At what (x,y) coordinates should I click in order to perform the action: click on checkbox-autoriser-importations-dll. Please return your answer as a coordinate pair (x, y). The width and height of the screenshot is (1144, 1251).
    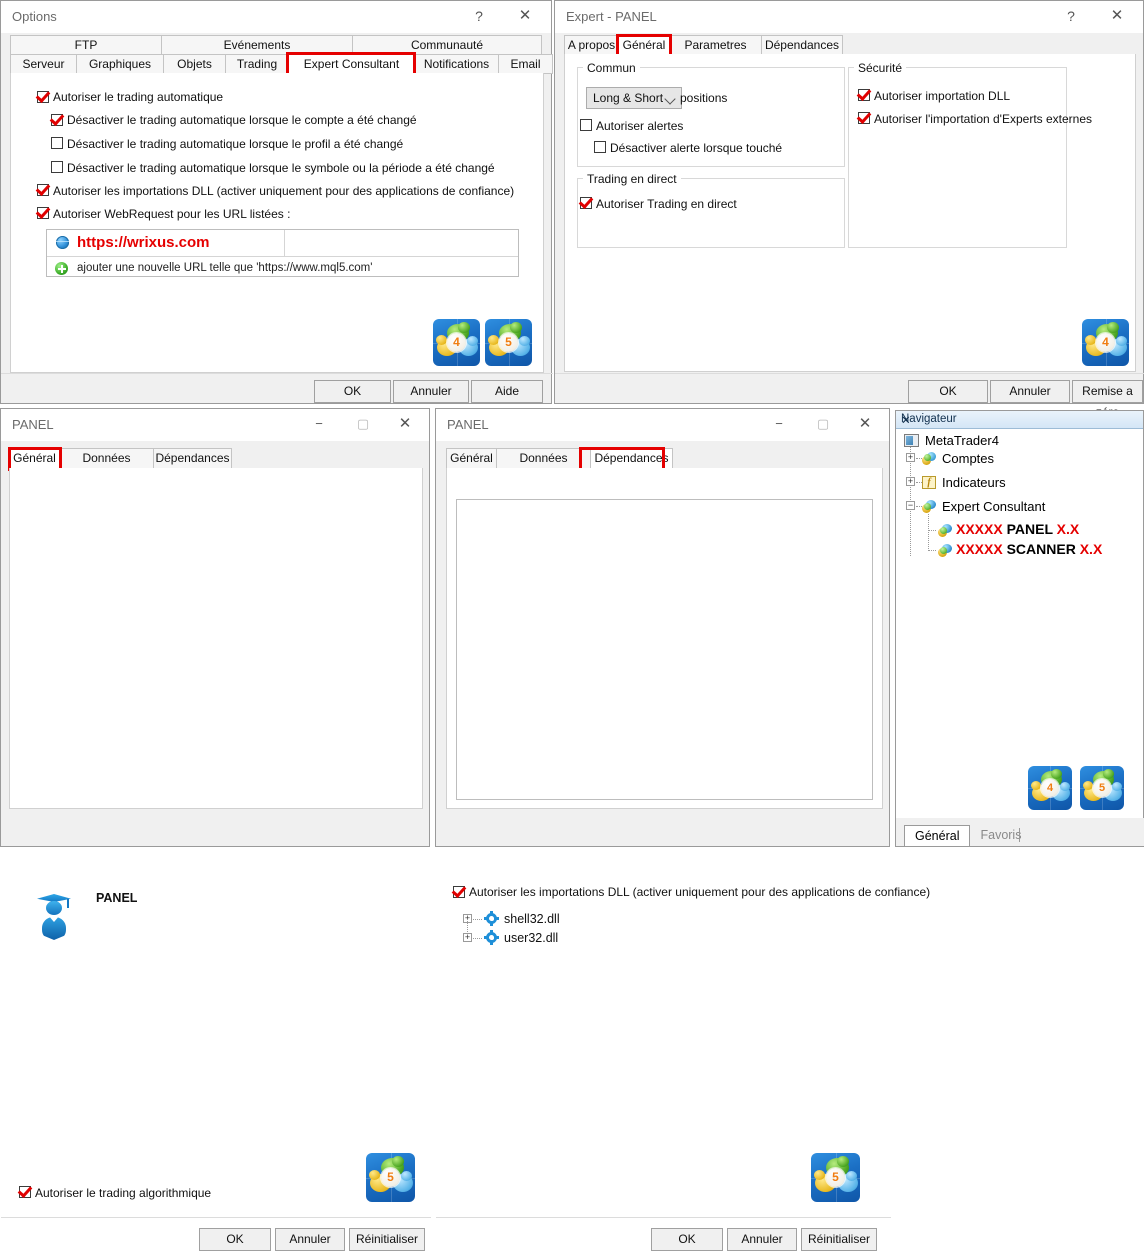
    Looking at the image, I should click on (459, 892).